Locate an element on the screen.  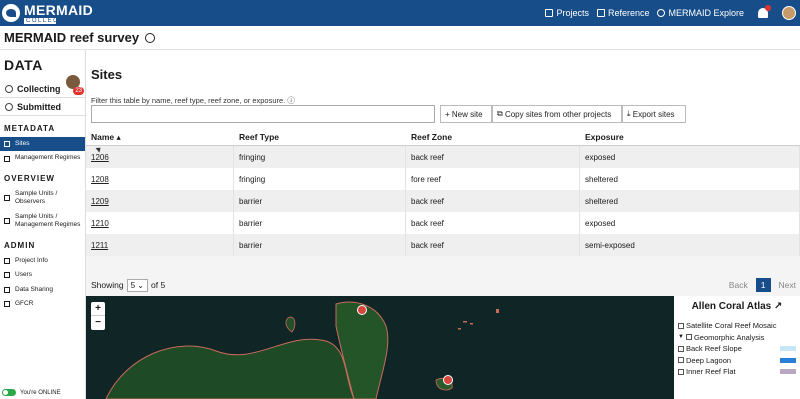
sidebar-item-project-info: Project Info is located at coordinates (42, 261).